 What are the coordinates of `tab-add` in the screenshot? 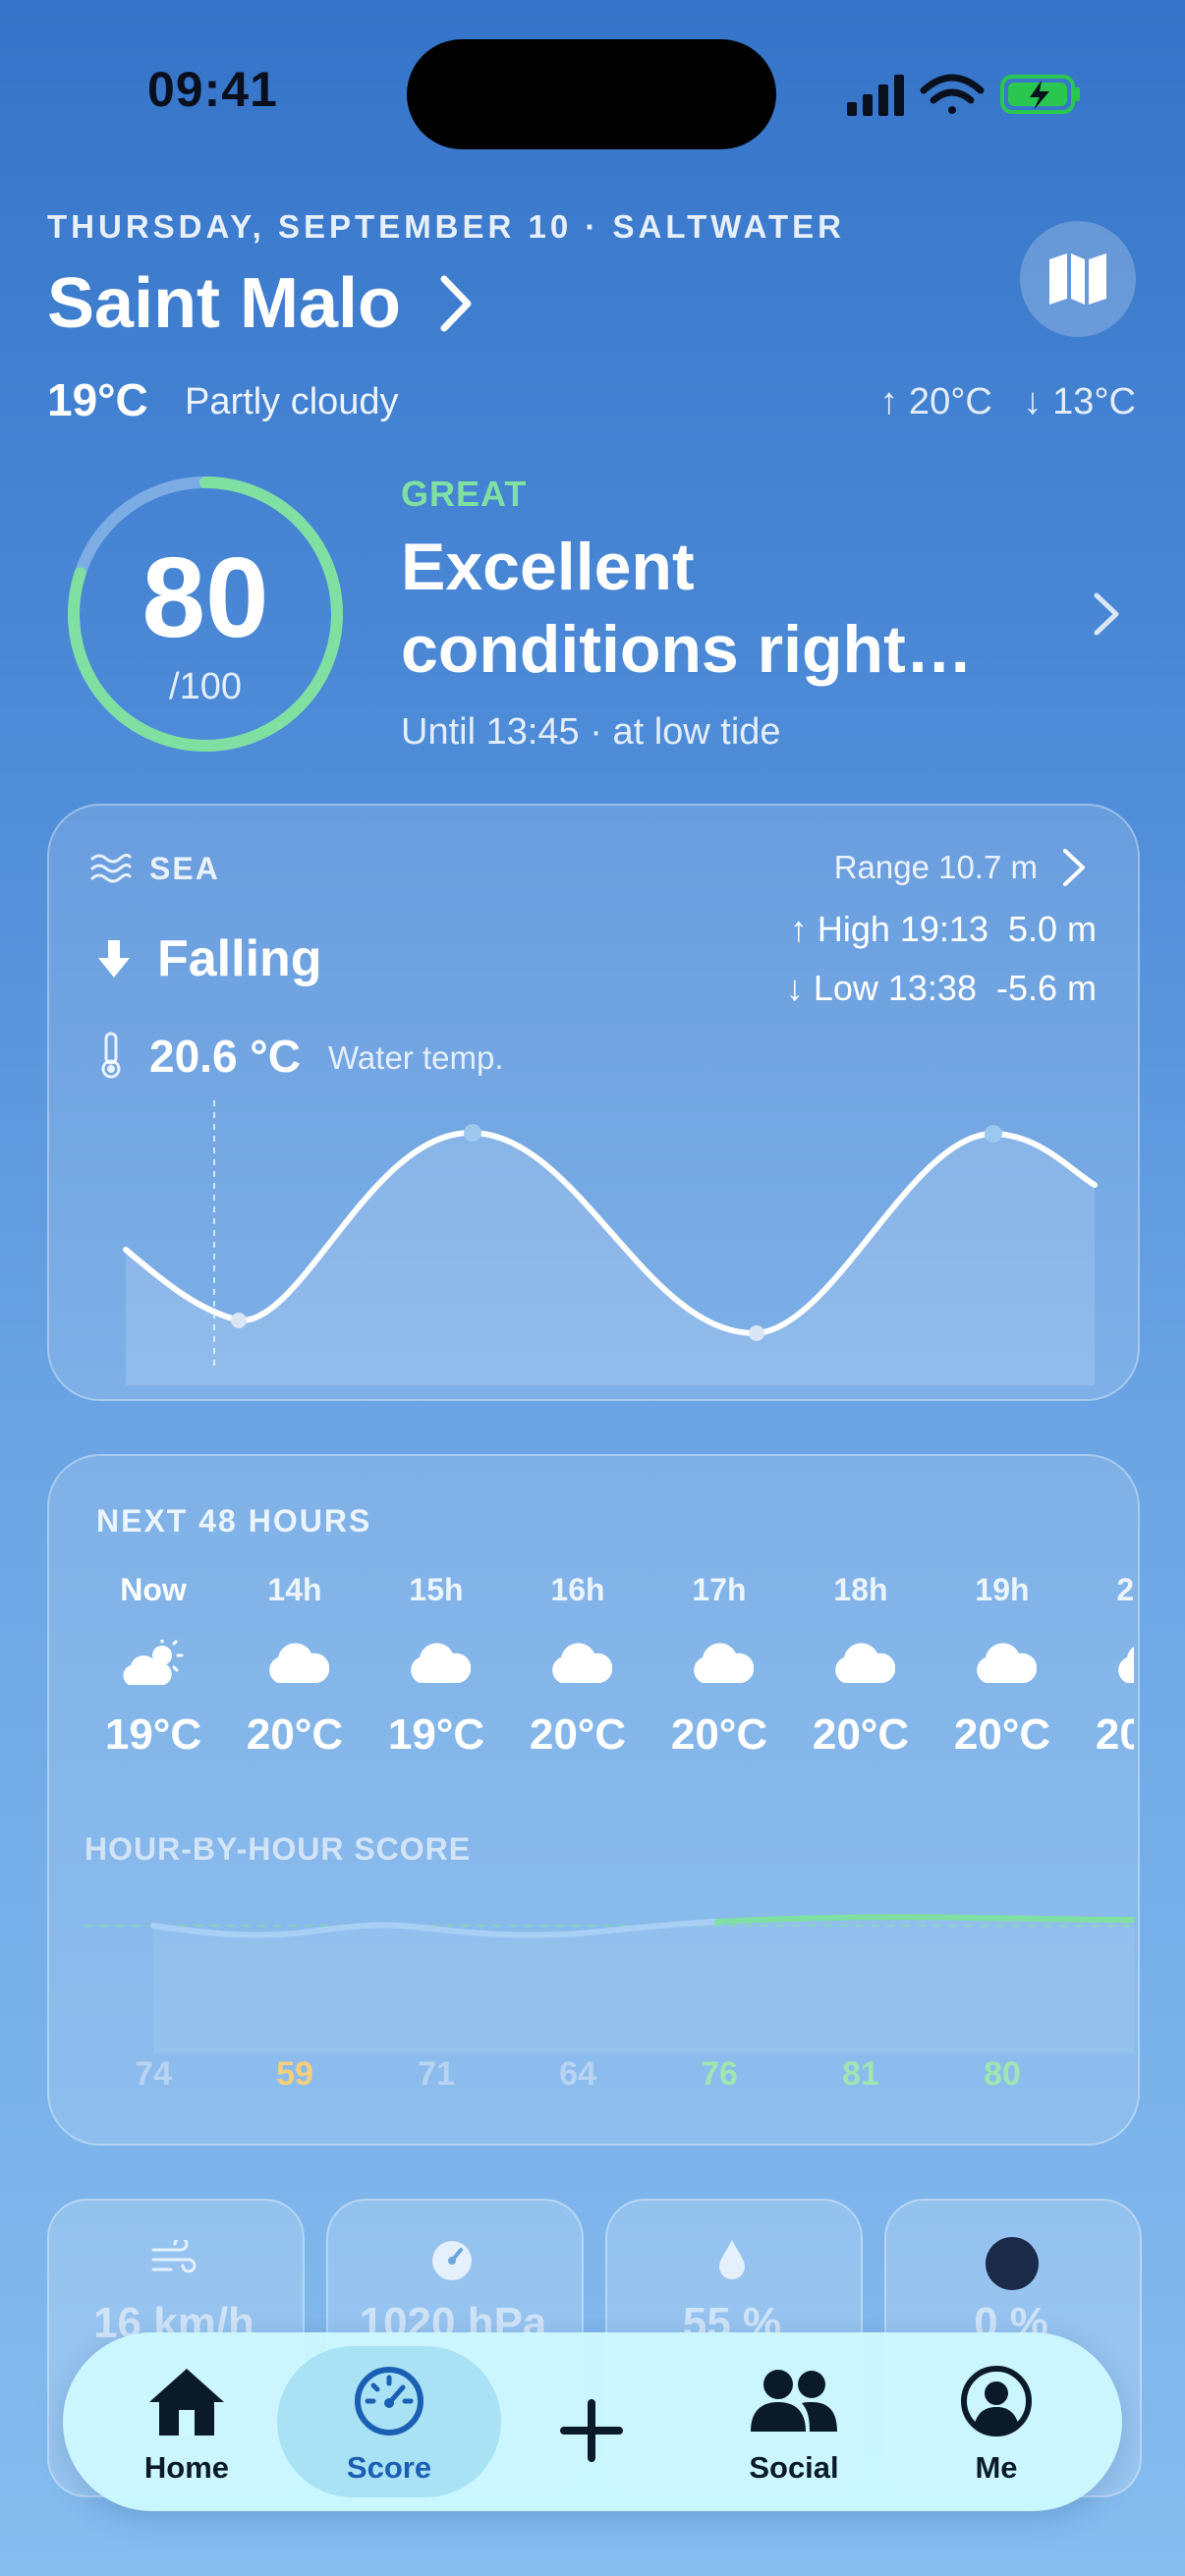 It's located at (592, 2430).